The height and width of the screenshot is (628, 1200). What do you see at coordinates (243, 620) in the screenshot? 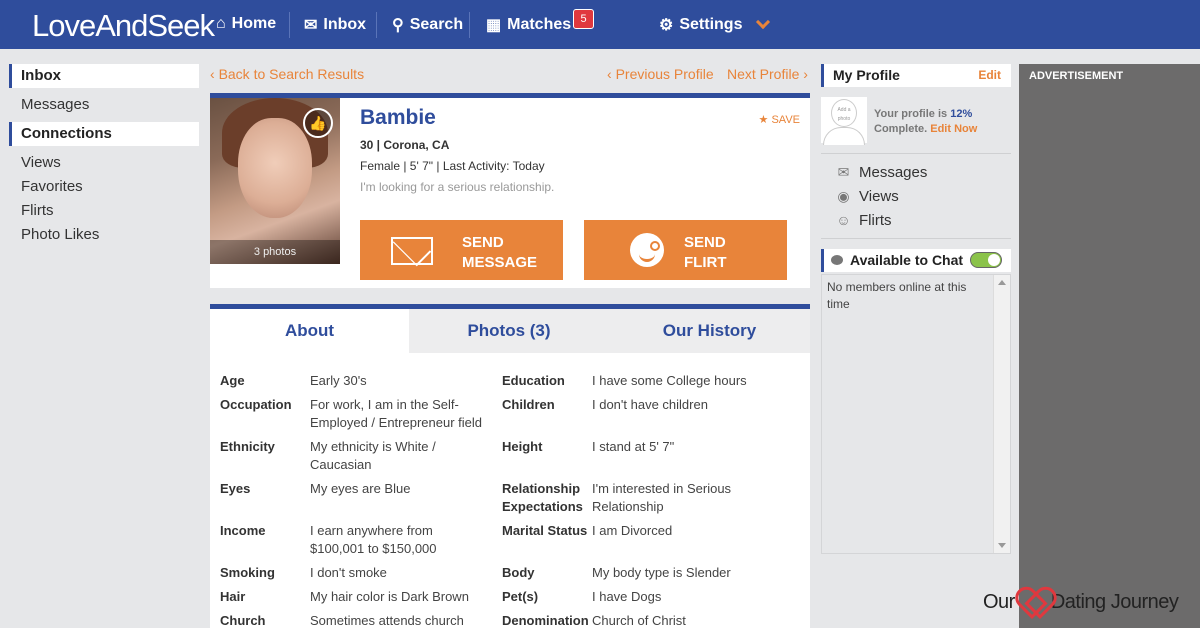
I see `detail-label: Church` at bounding box center [243, 620].